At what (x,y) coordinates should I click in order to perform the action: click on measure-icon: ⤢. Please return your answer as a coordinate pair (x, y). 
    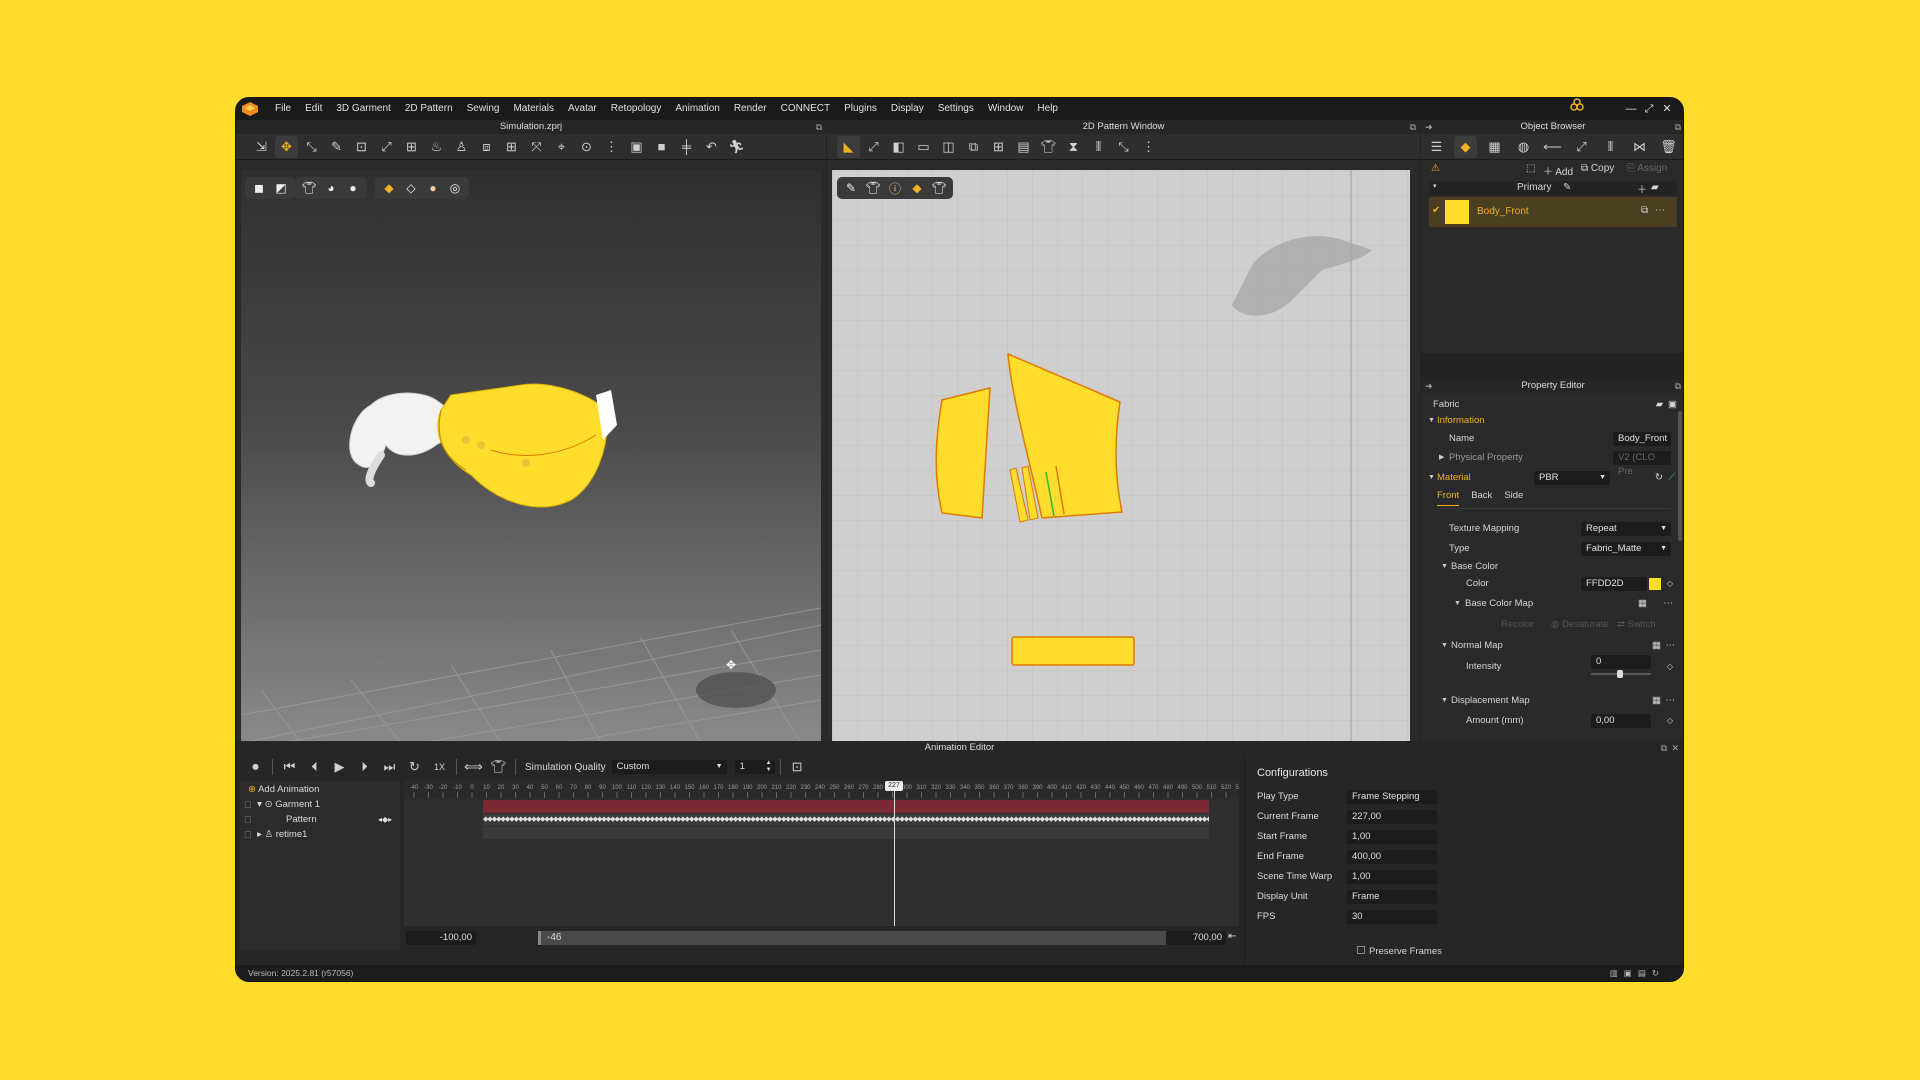
    Looking at the image, I should click on (386, 147).